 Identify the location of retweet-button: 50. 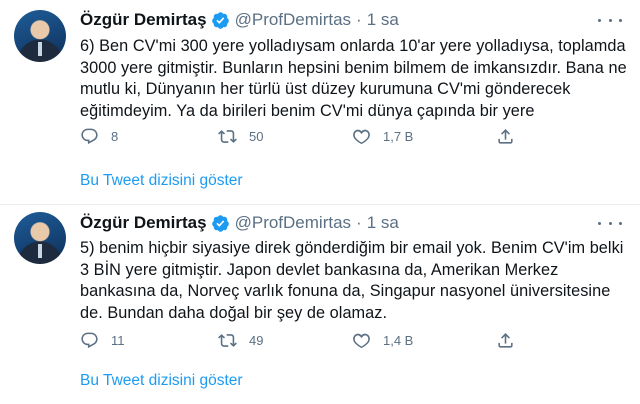
(240, 136).